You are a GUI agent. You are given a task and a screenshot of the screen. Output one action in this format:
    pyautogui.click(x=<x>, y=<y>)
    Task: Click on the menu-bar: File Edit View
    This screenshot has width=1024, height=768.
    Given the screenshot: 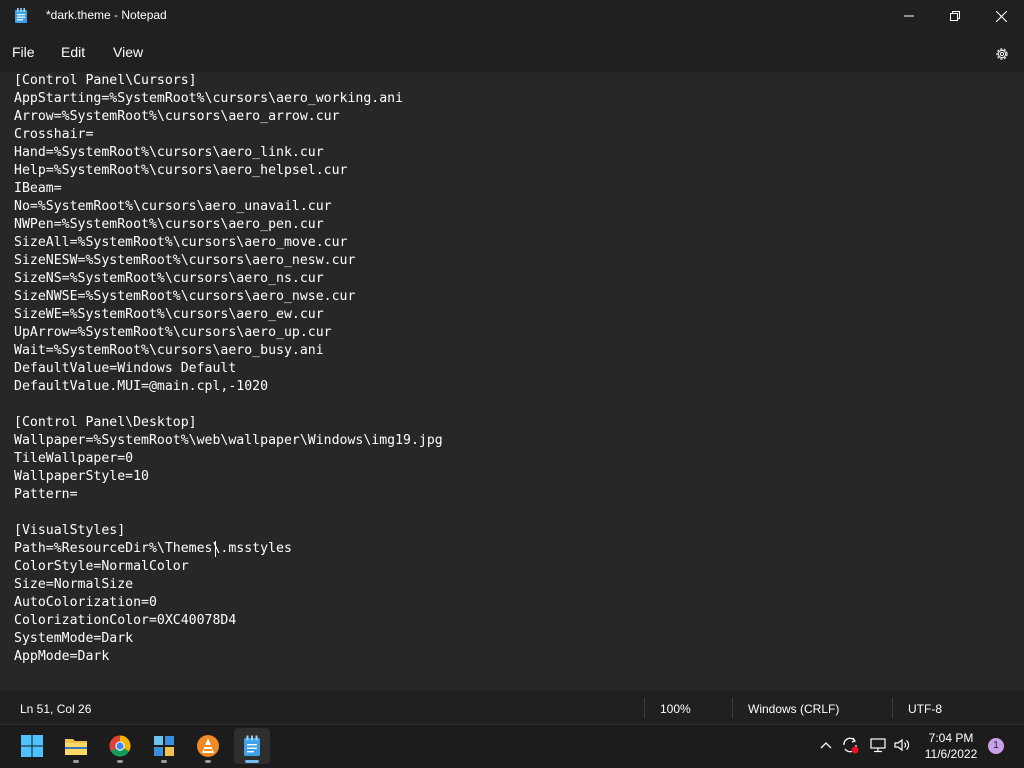 What is the action you would take?
    pyautogui.click(x=512, y=52)
    